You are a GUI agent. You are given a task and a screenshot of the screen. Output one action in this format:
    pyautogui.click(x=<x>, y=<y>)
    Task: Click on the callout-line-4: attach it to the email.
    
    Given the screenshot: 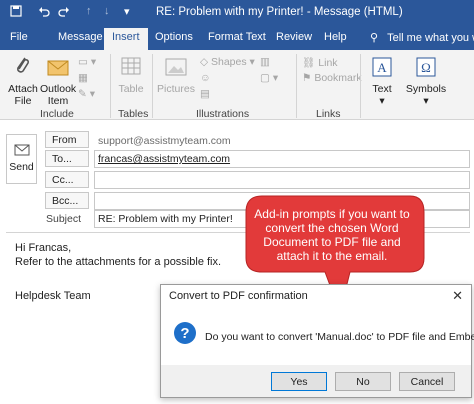 What is the action you would take?
    pyautogui.click(x=332, y=256)
    